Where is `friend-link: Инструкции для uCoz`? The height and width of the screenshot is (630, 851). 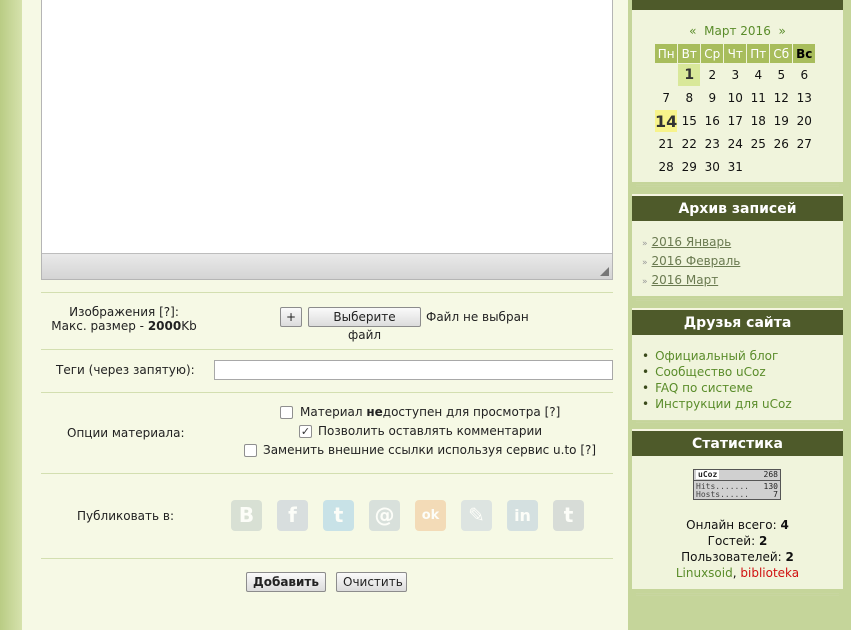 friend-link: Инструкции для uCoz is located at coordinates (717, 404).